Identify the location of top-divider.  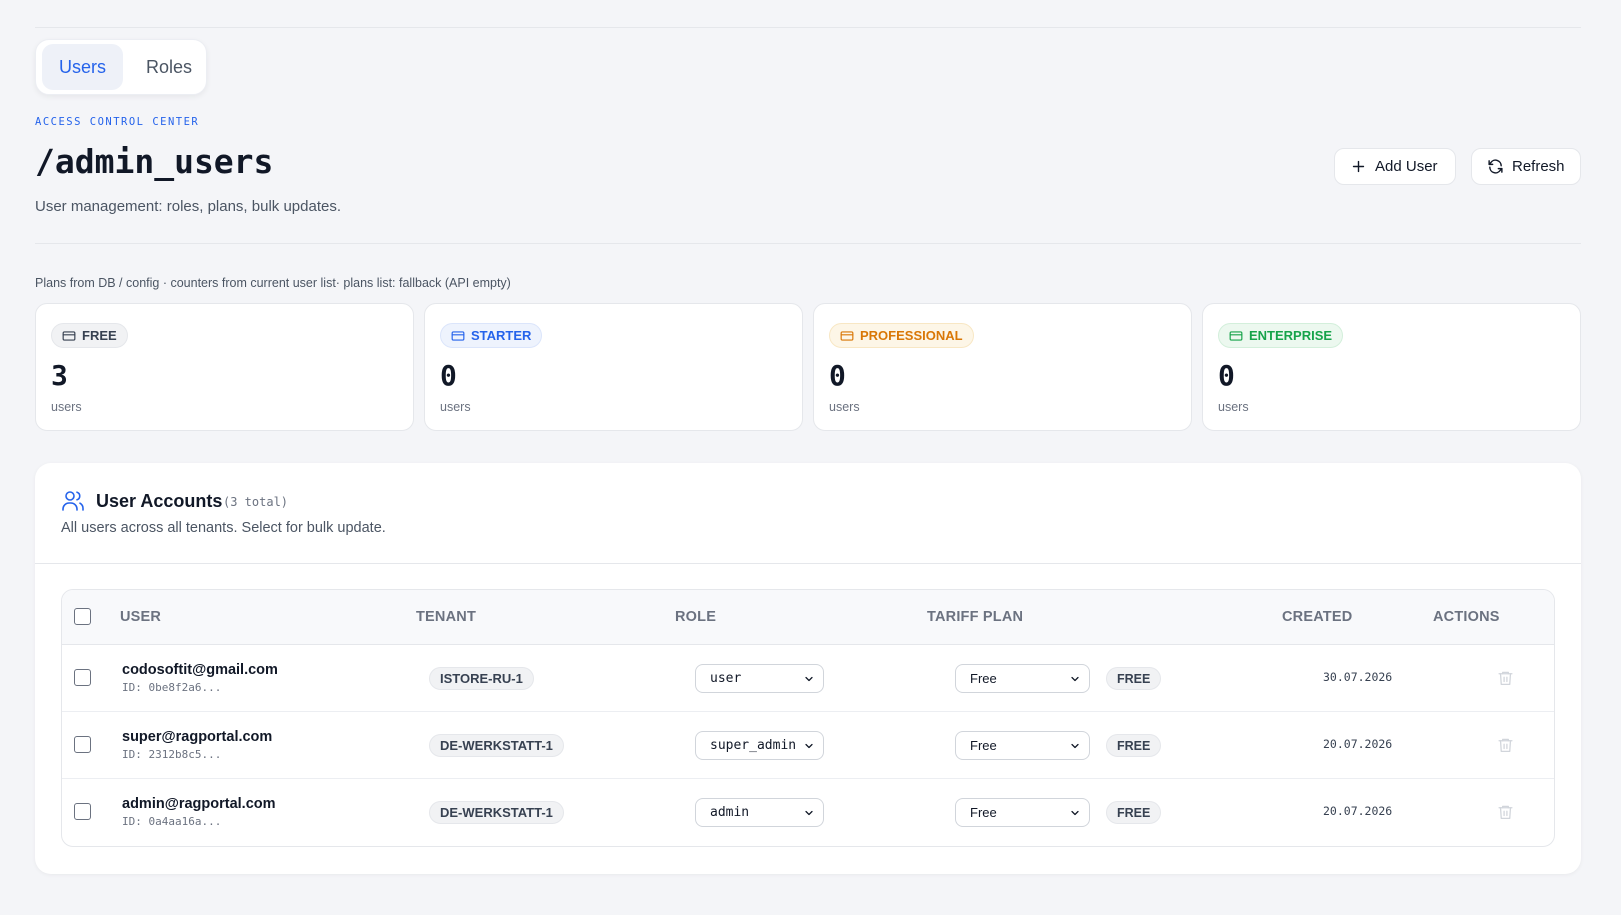
(808, 27).